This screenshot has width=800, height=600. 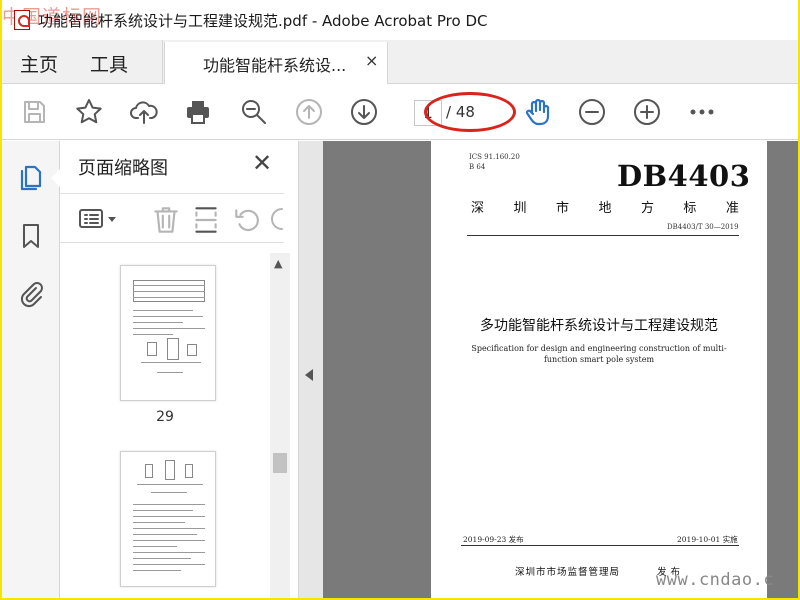 I want to click on site-watermark: www.cndao.c, so click(x=715, y=580).